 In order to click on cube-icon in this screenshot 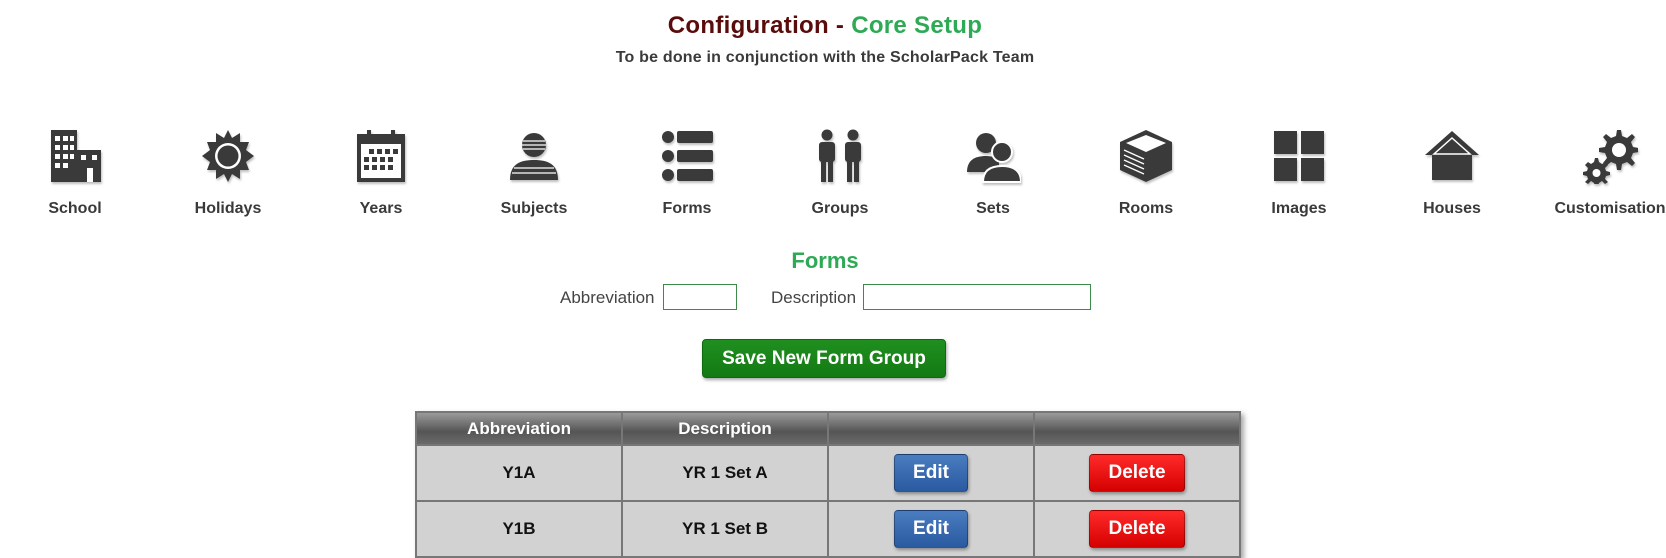, I will do `click(1146, 156)`.